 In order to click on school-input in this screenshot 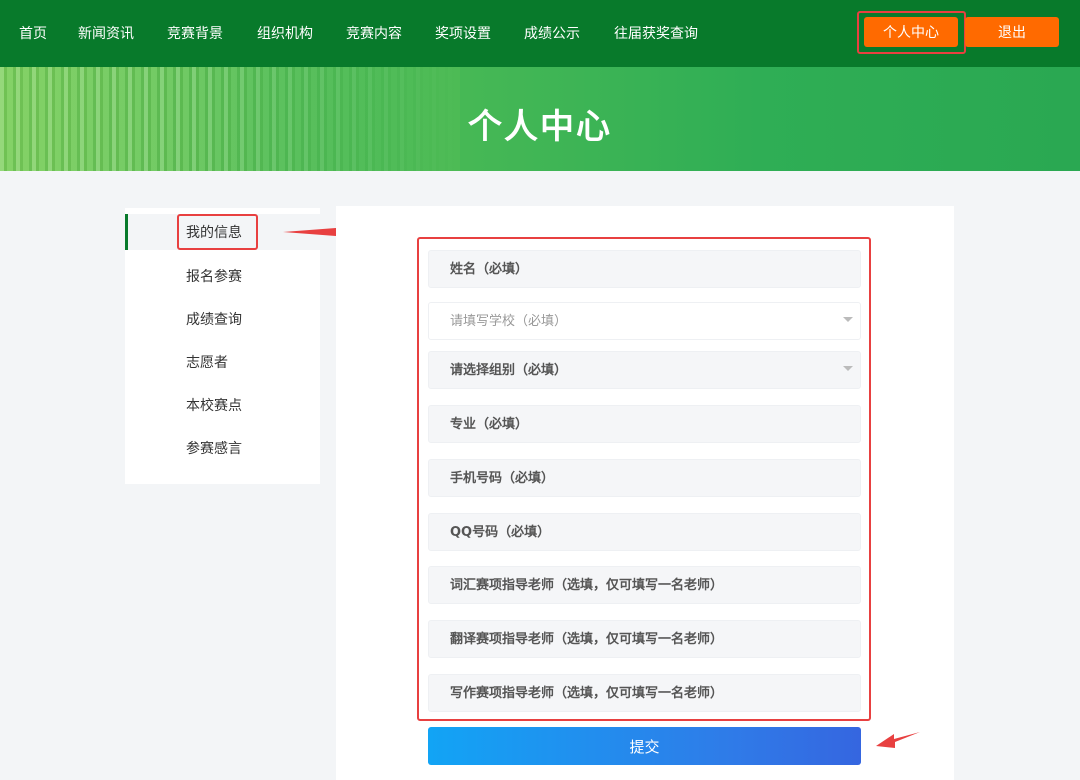, I will do `click(644, 321)`.